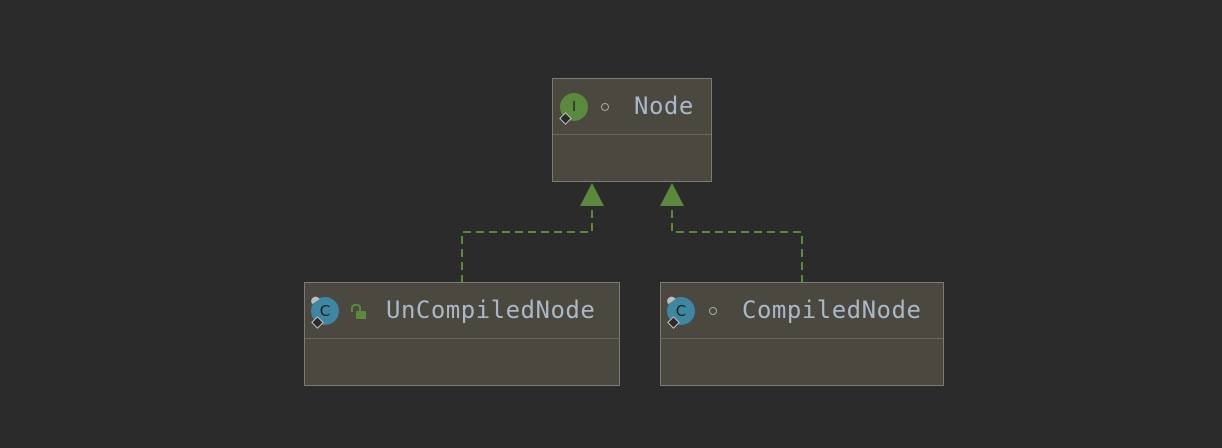 The height and width of the screenshot is (448, 1222). What do you see at coordinates (574, 107) in the screenshot?
I see `interface-icon-letter: I` at bounding box center [574, 107].